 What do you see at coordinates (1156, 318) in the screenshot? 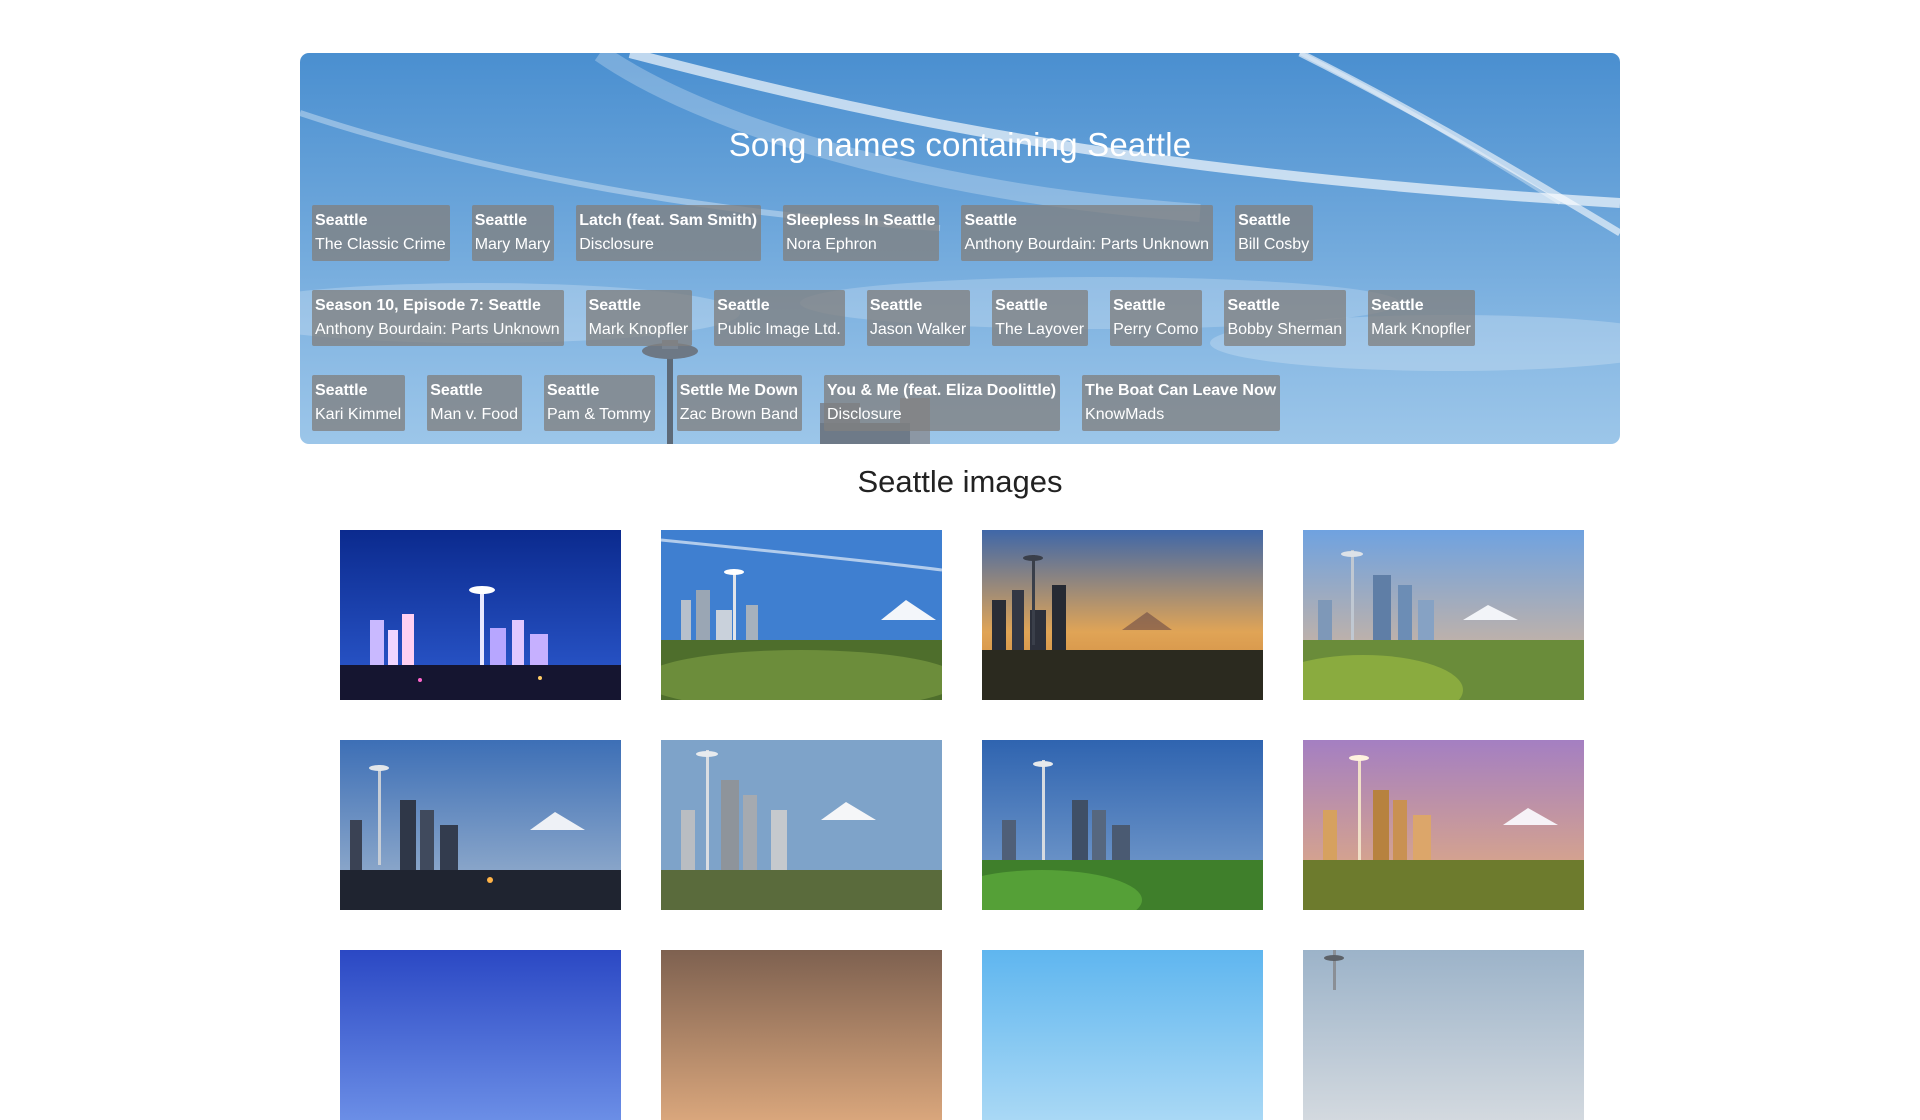
I see `song-chip: Seattle Perry Como` at bounding box center [1156, 318].